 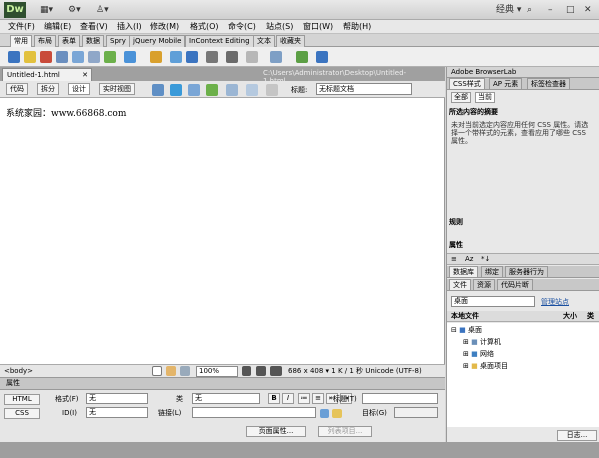 I want to click on page-content-text: 系统家园：www.66868.com, so click(x=66, y=112).